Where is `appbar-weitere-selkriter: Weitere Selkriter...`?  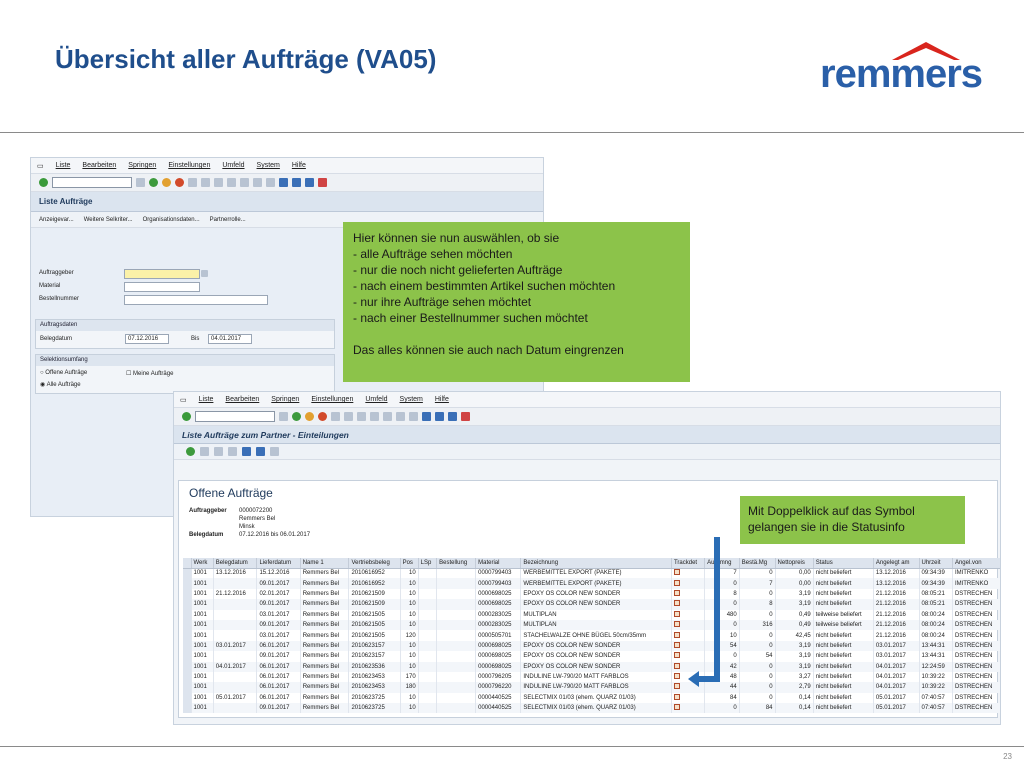
appbar-weitere-selkriter: Weitere Selkriter... is located at coordinates (108, 220).